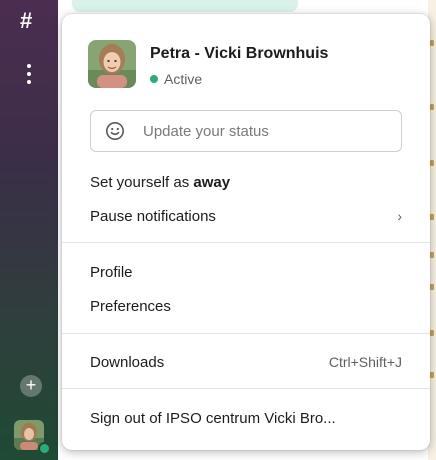  What do you see at coordinates (246, 216) in the screenshot?
I see `pause-notifications-item: Pause notifications ›` at bounding box center [246, 216].